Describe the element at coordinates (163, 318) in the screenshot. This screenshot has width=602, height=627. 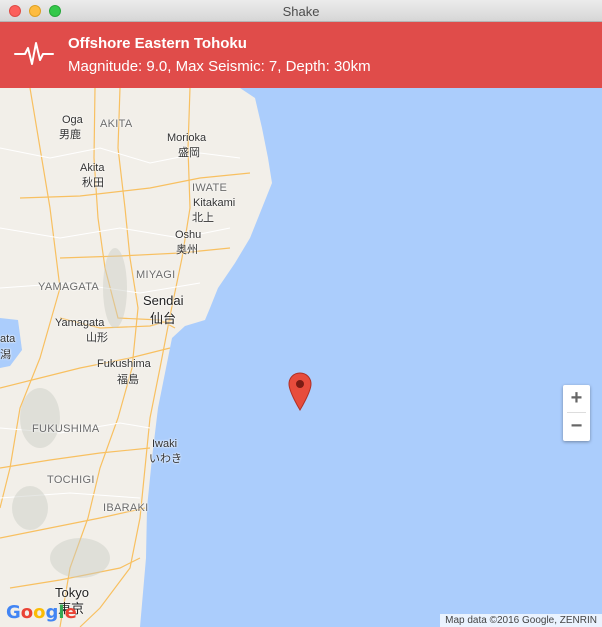
I see `label-sendai-jp: 仙台` at that location.